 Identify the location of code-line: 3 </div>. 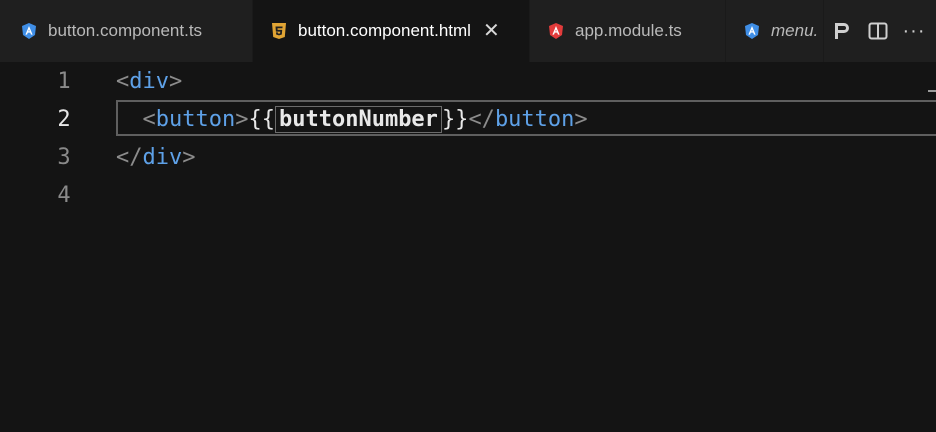
(468, 157).